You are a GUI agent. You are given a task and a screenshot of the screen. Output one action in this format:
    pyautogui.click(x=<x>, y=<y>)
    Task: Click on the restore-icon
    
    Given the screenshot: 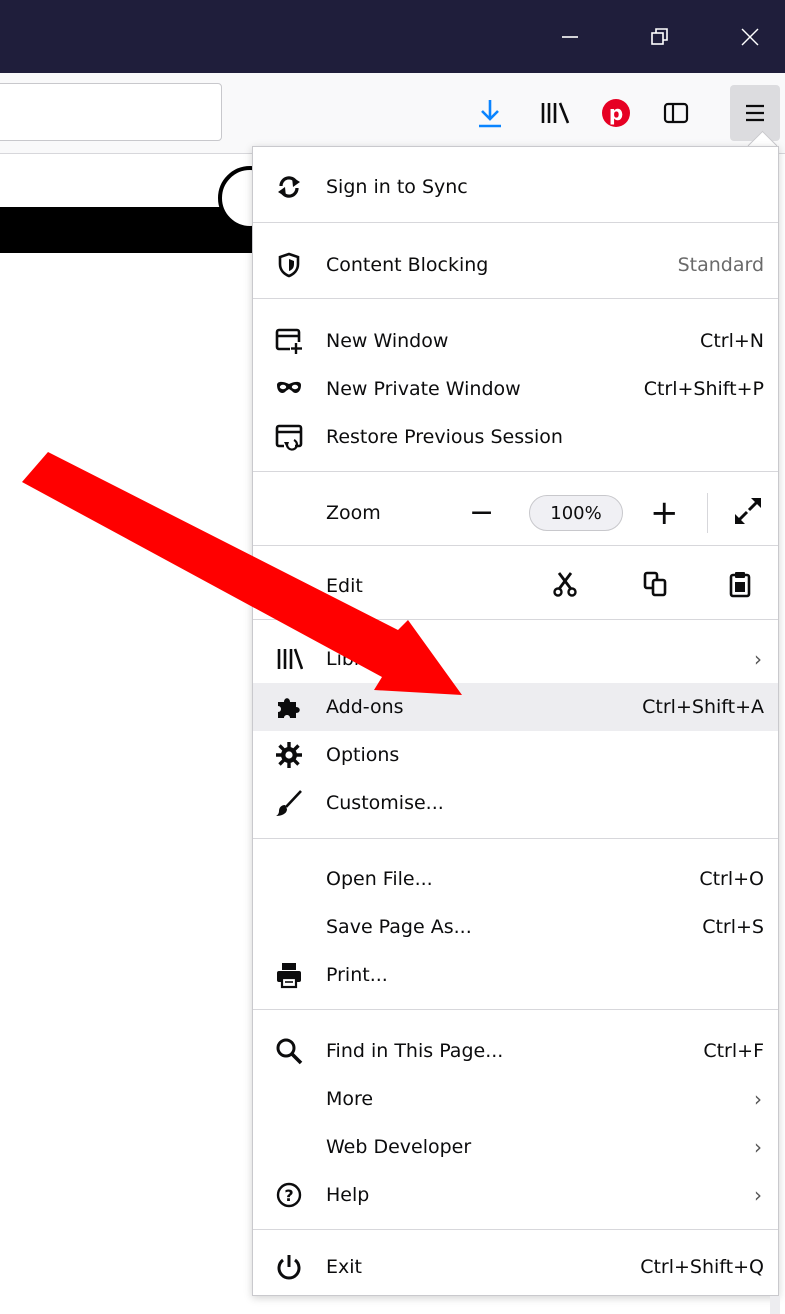 What is the action you would take?
    pyautogui.click(x=659, y=36)
    